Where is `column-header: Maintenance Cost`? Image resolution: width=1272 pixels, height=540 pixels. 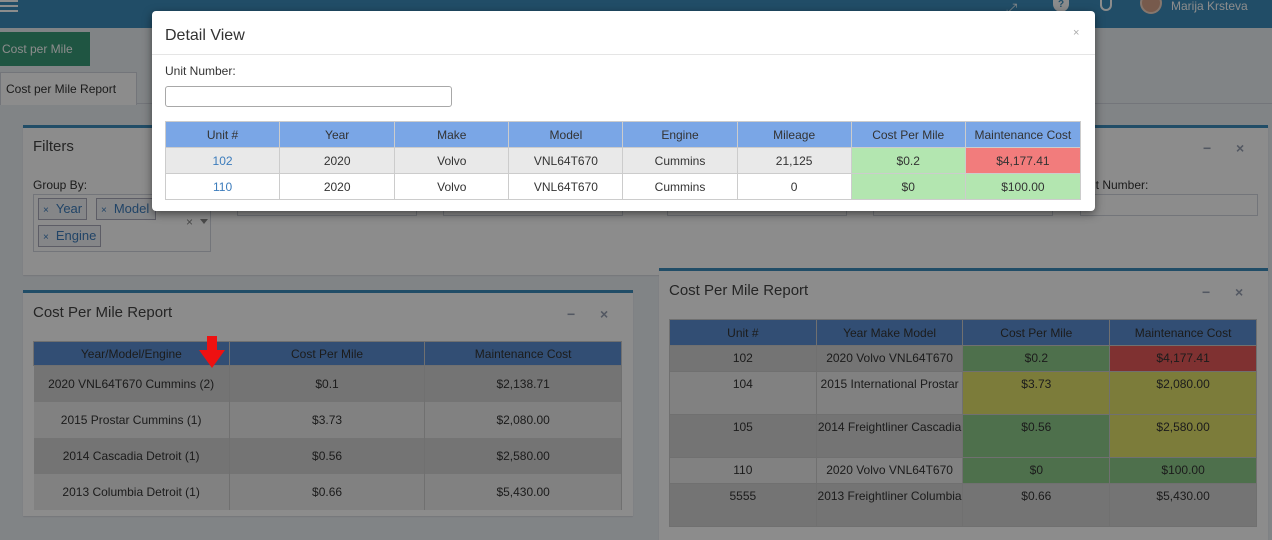 column-header: Maintenance Cost is located at coordinates (1023, 134).